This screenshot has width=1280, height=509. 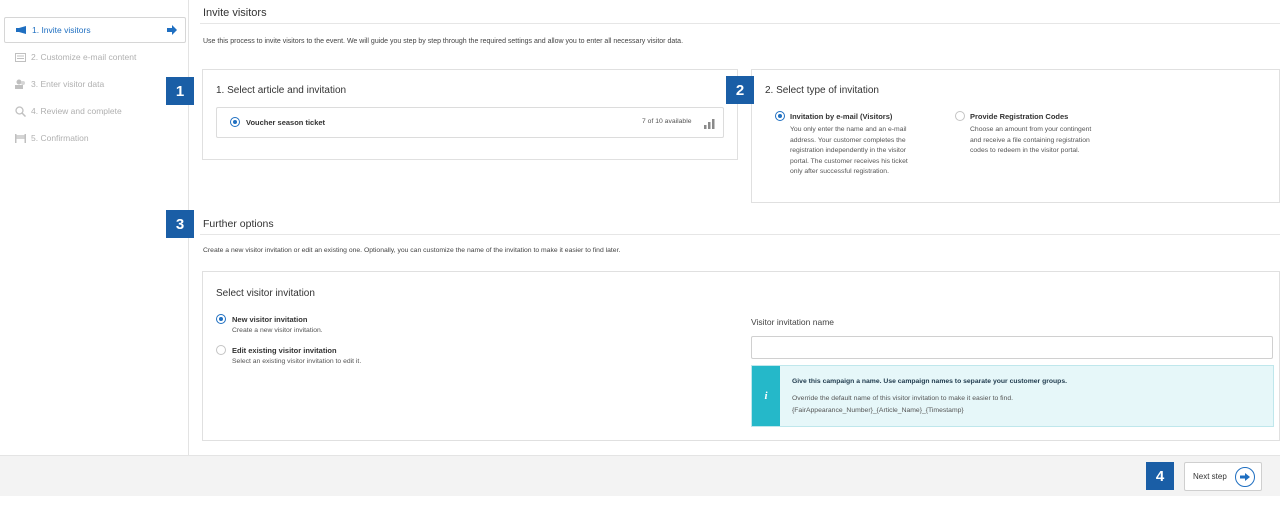 What do you see at coordinates (68, 84) in the screenshot?
I see `sidebar-step-label: 3. Enter visitor data` at bounding box center [68, 84].